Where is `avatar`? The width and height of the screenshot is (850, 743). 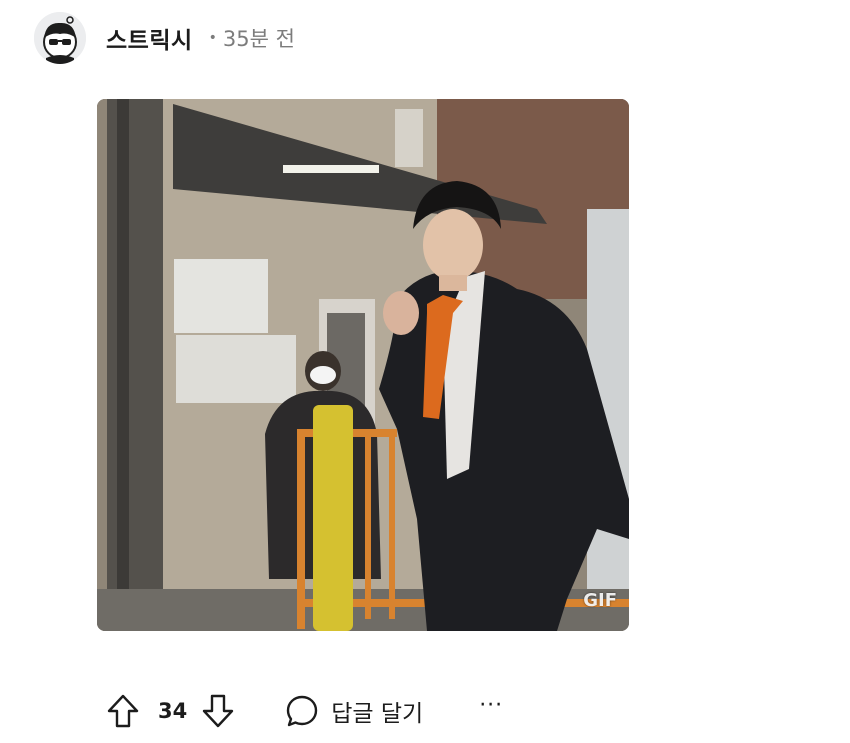 avatar is located at coordinates (60, 38).